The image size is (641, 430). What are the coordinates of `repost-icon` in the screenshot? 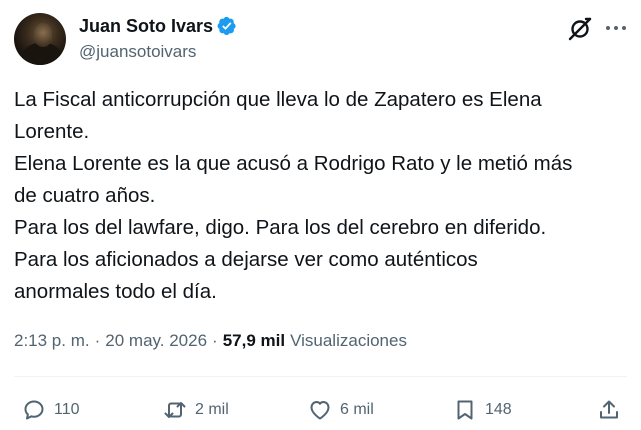 It's located at (175, 410).